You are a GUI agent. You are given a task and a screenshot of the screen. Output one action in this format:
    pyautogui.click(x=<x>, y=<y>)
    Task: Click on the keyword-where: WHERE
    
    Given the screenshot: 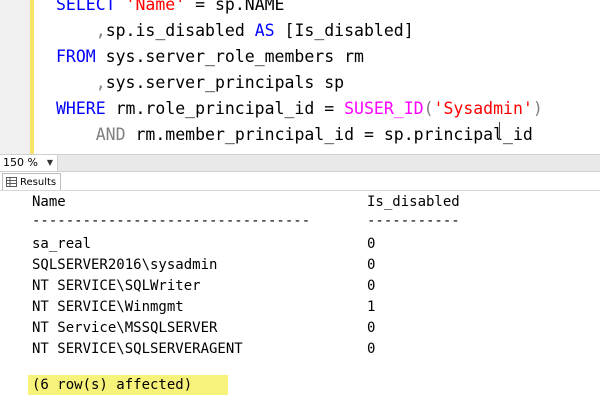 What is the action you would take?
    pyautogui.click(x=81, y=108)
    